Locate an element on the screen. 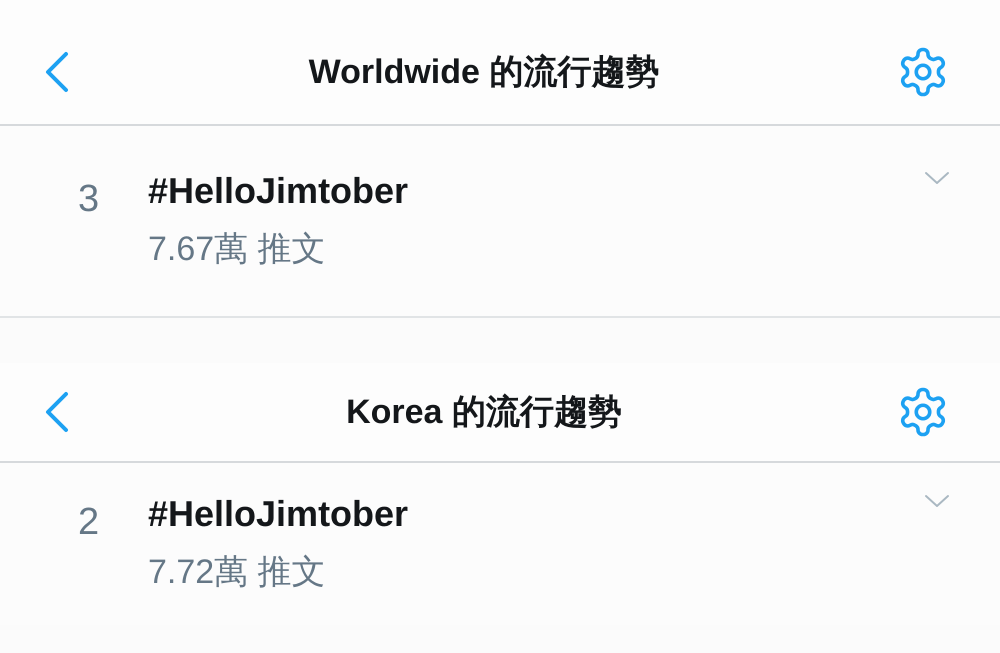 The image size is (1000, 653). tweet-count: 7.72萬 推文 is located at coordinates (237, 572).